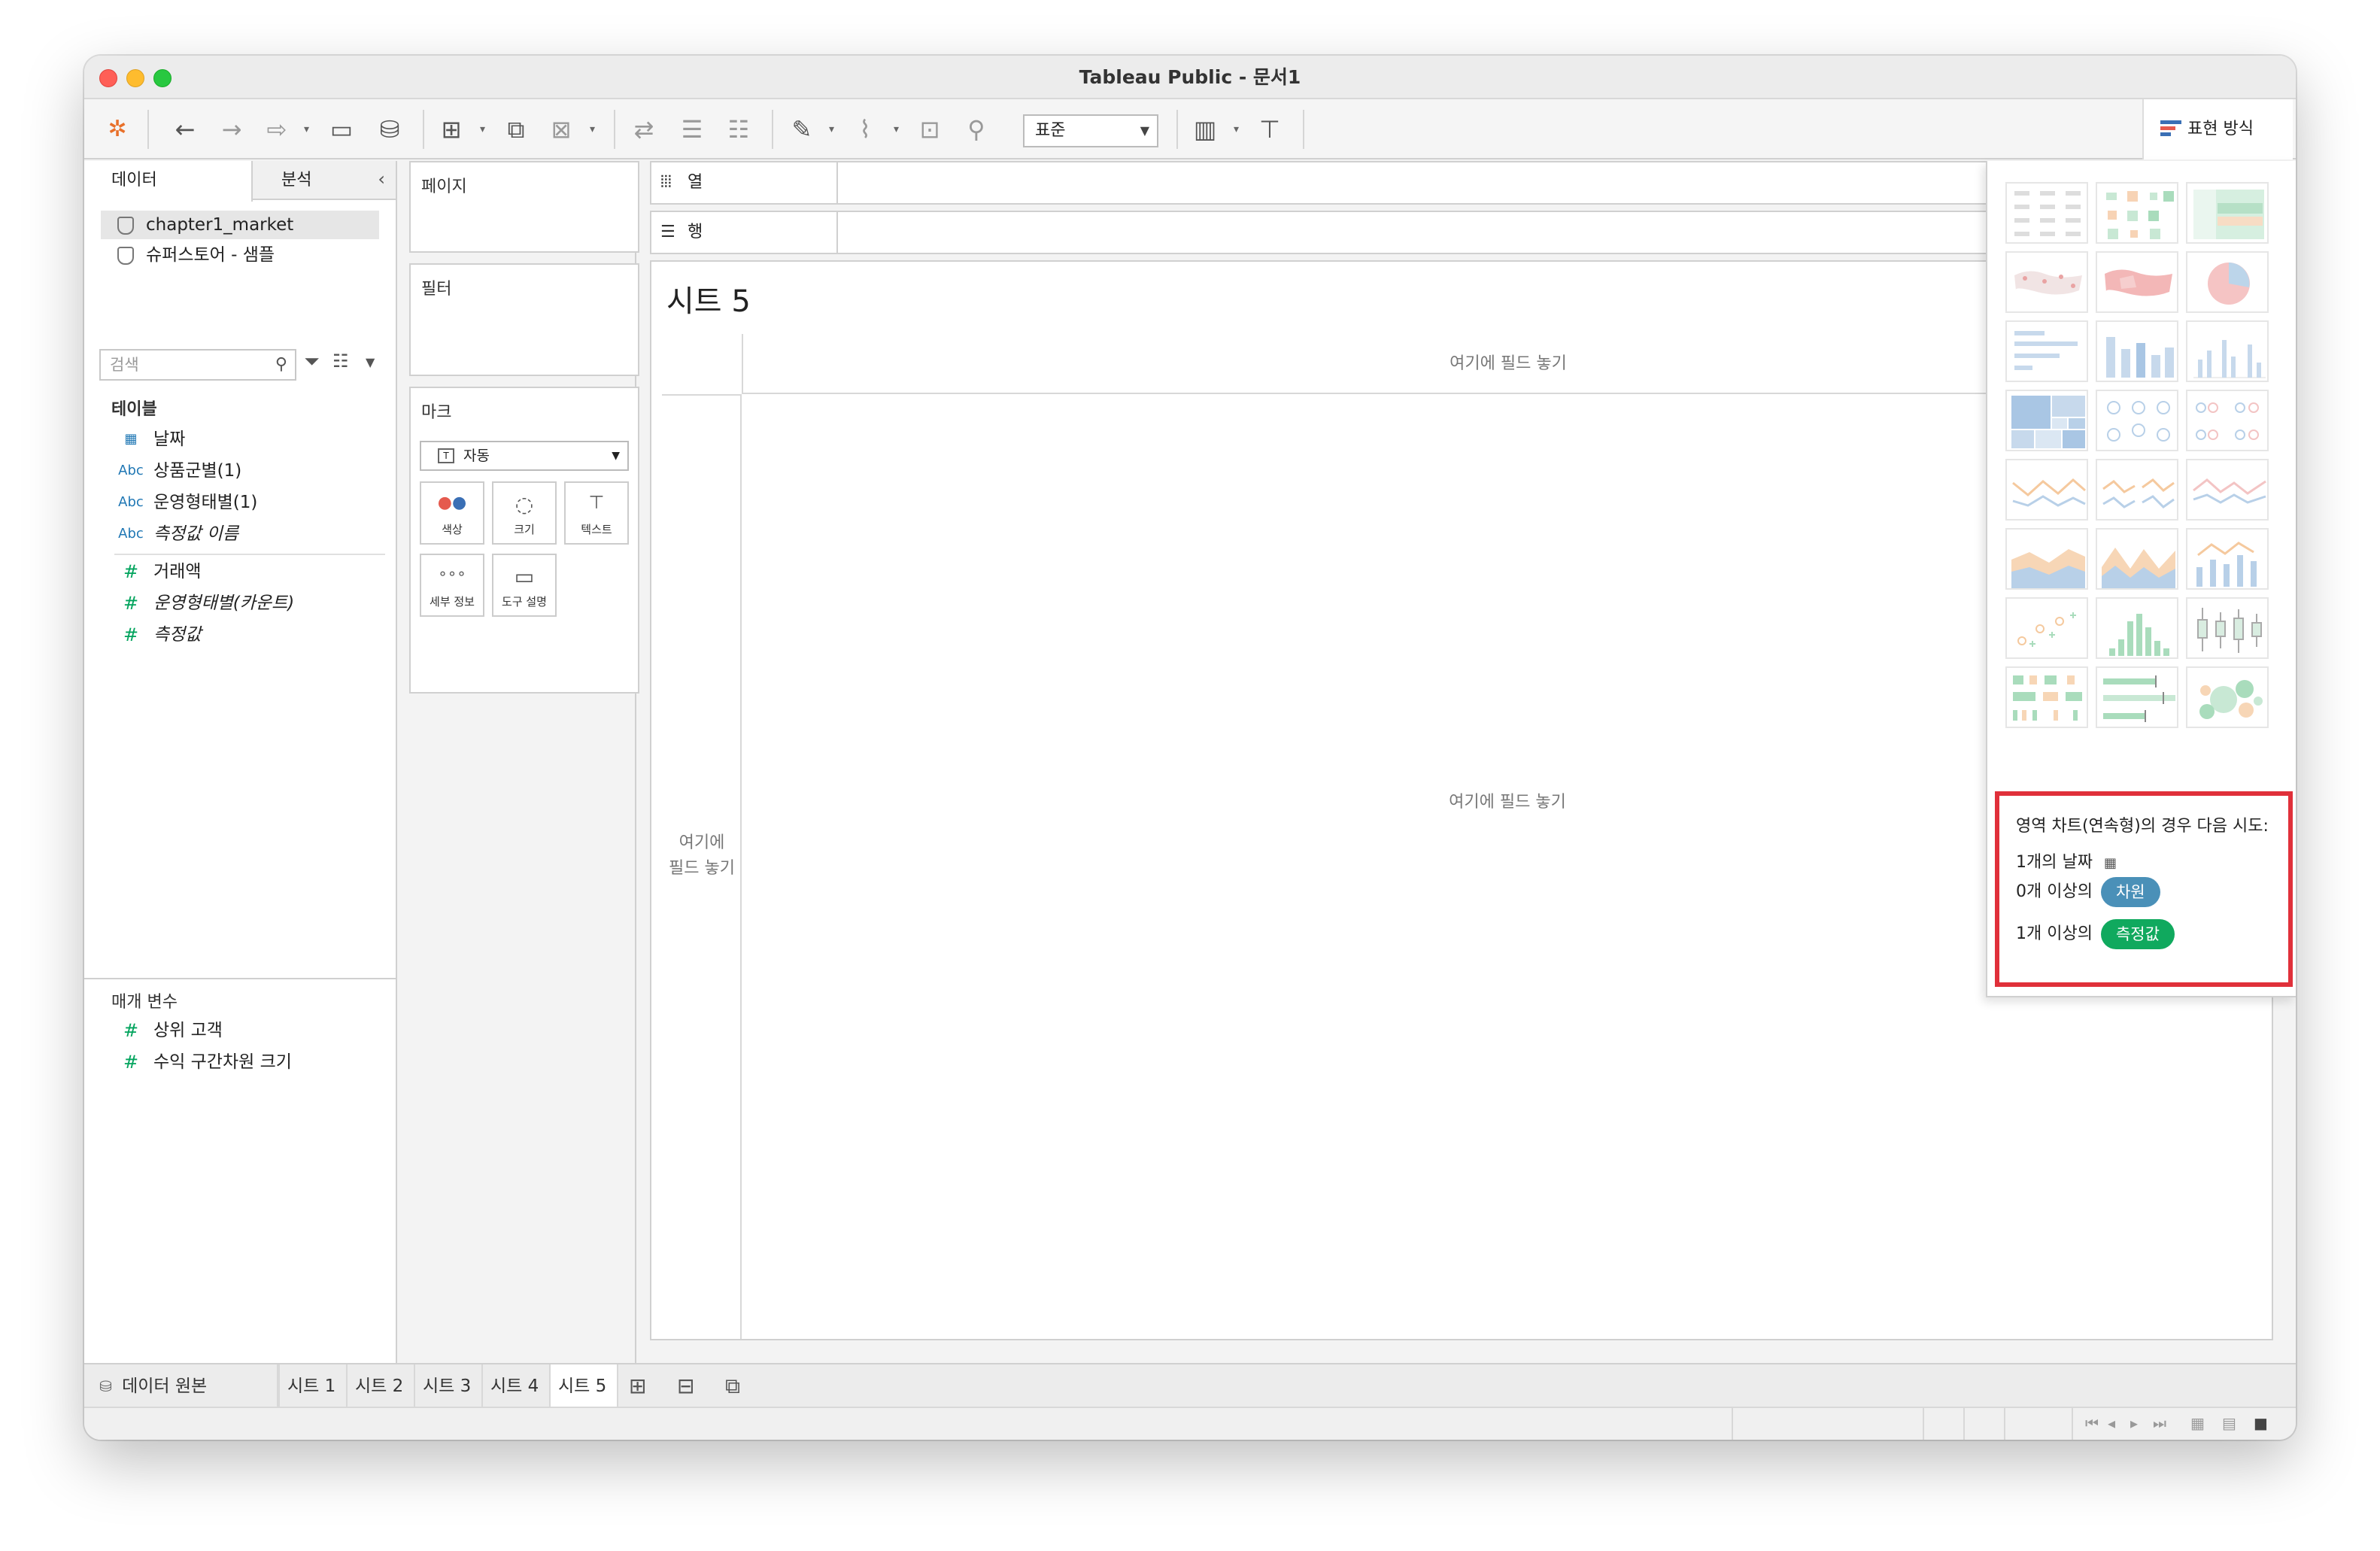 Image resolution: width=2380 pixels, height=1551 pixels. What do you see at coordinates (390, 129) in the screenshot?
I see `new-datasource-icon: ⛁` at bounding box center [390, 129].